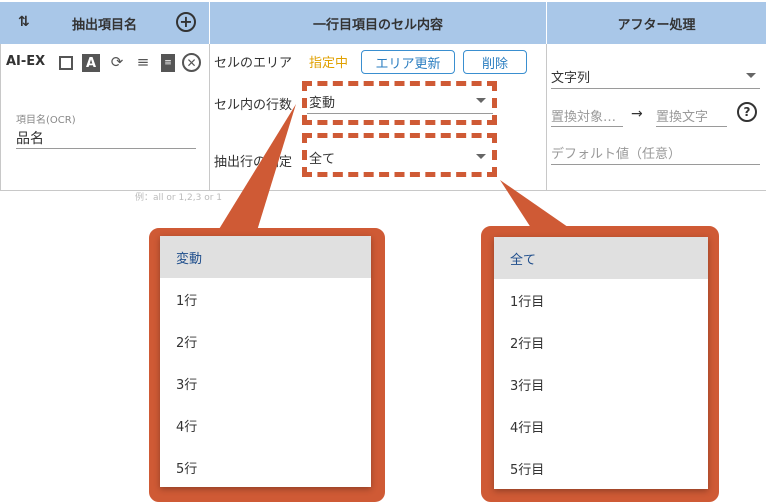 The height and width of the screenshot is (504, 766). I want to click on callout-pointer-left, so click(256, 169).